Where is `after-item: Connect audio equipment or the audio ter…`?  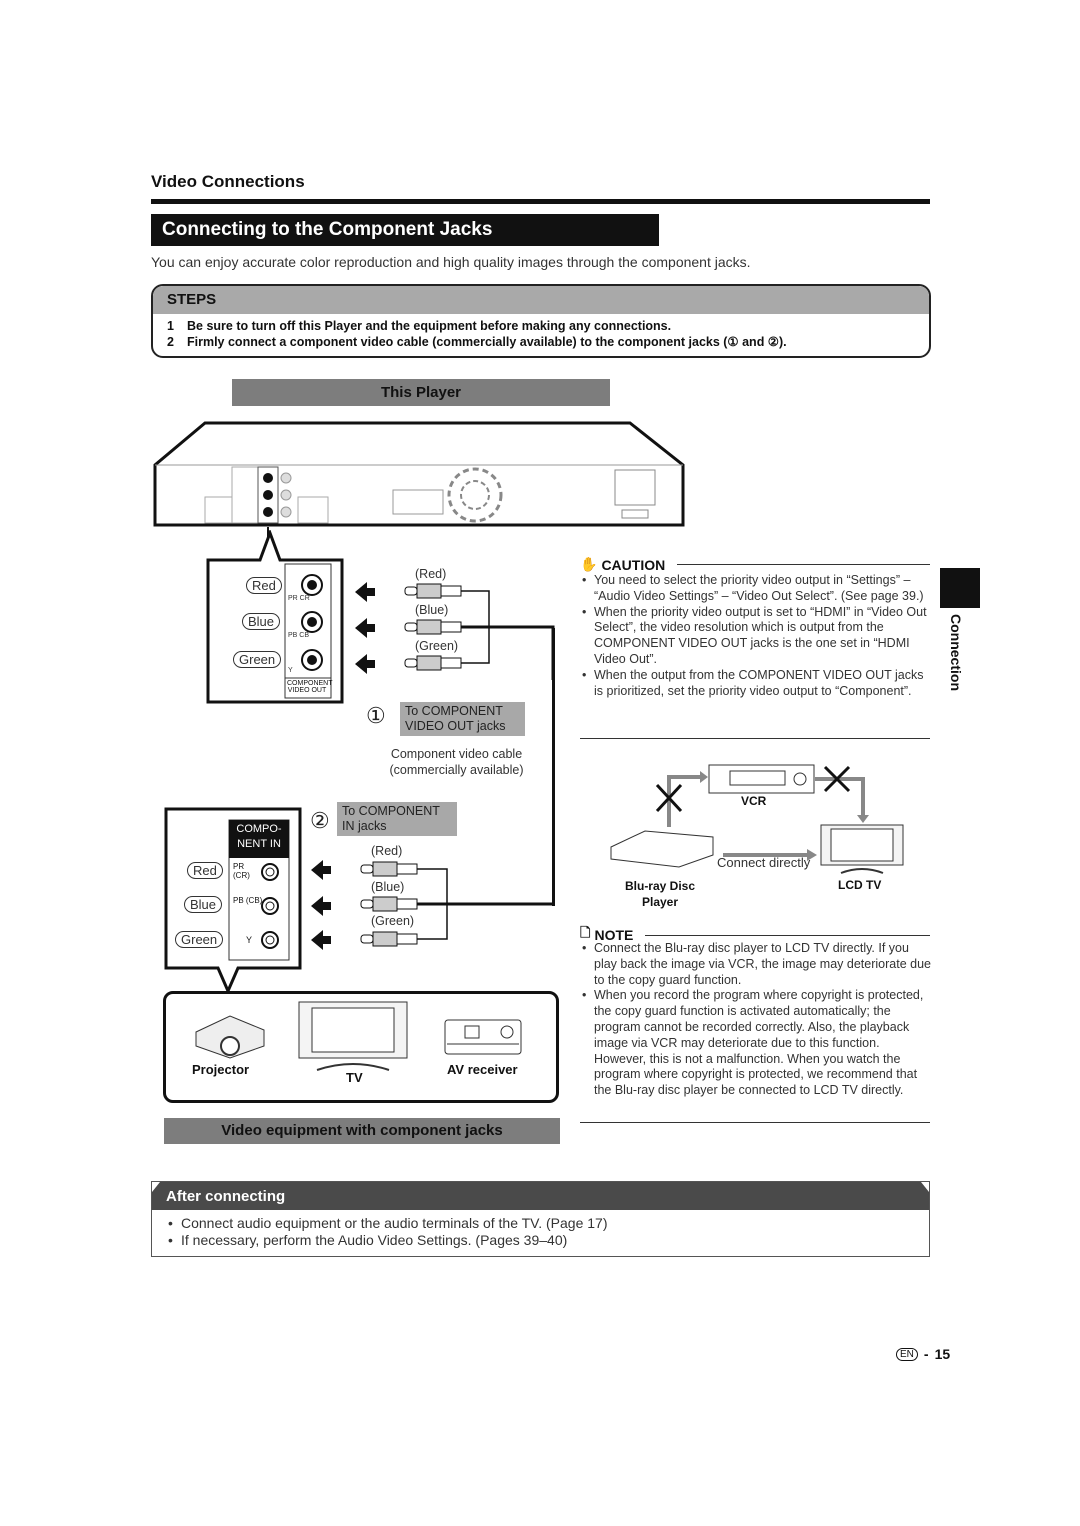 after-item: Connect audio equipment or the audio ter… is located at coordinates (548, 1223).